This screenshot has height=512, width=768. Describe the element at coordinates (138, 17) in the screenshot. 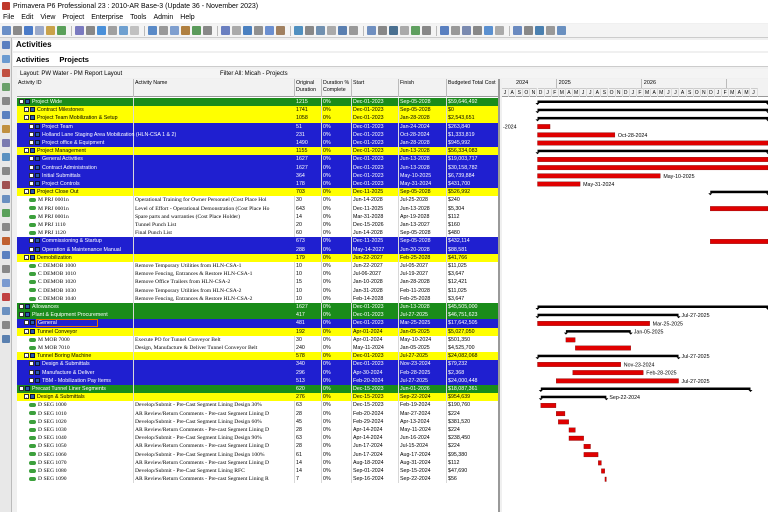

I see `menu-item-tools: Tools` at that location.